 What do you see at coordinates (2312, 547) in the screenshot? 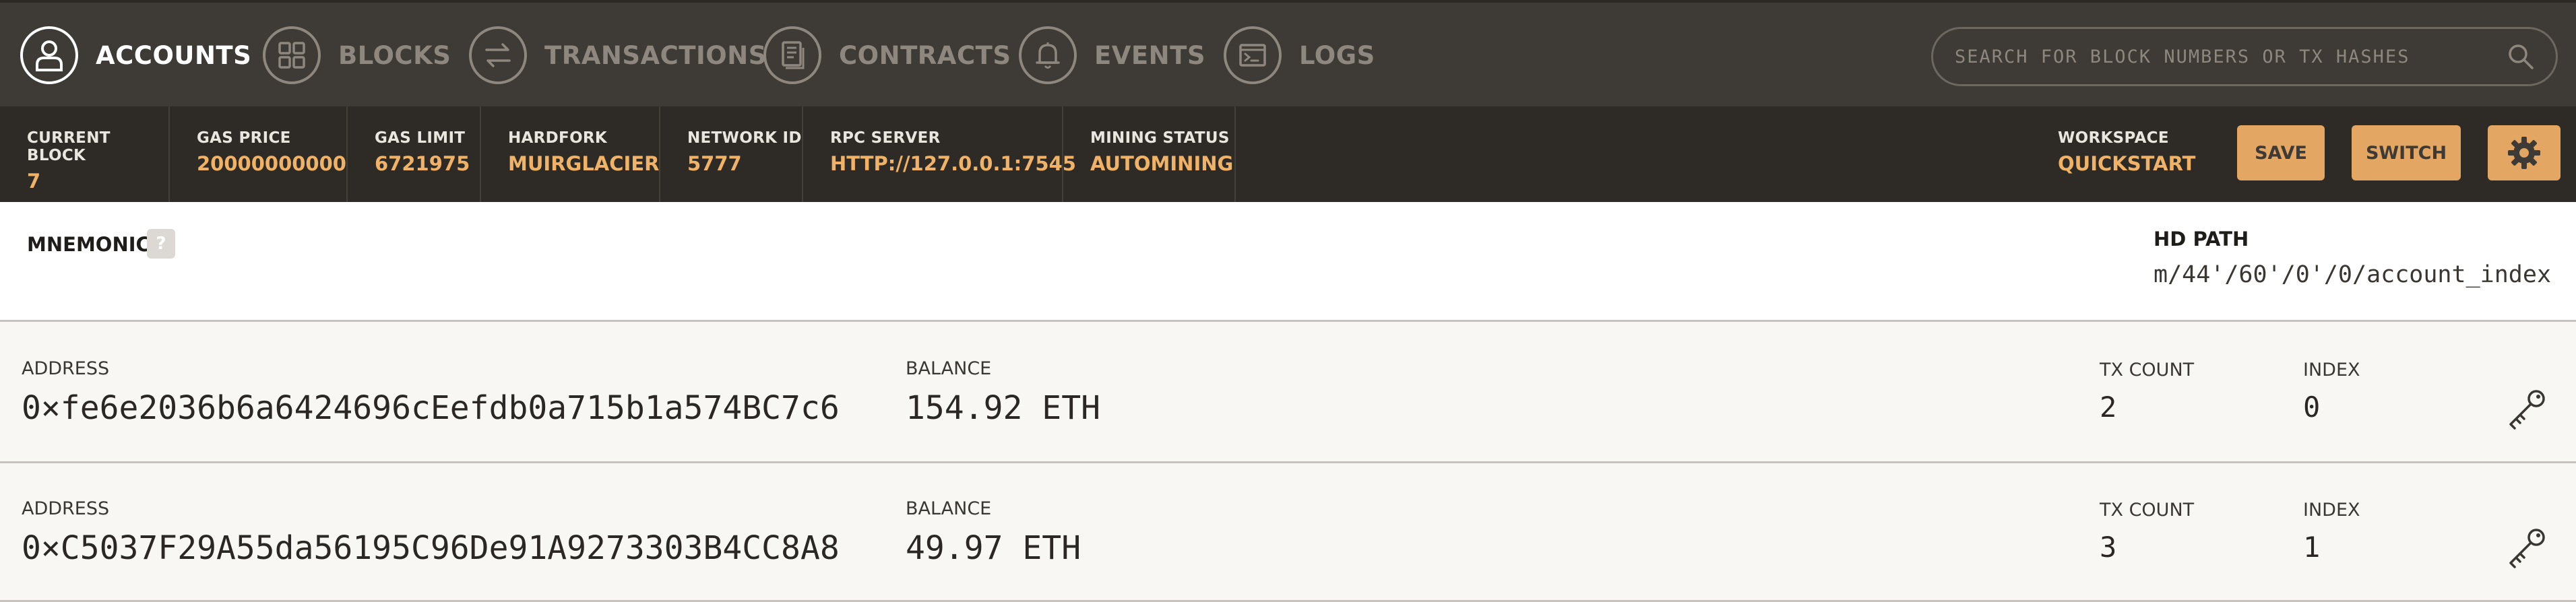
I see `index-value: 1` at bounding box center [2312, 547].